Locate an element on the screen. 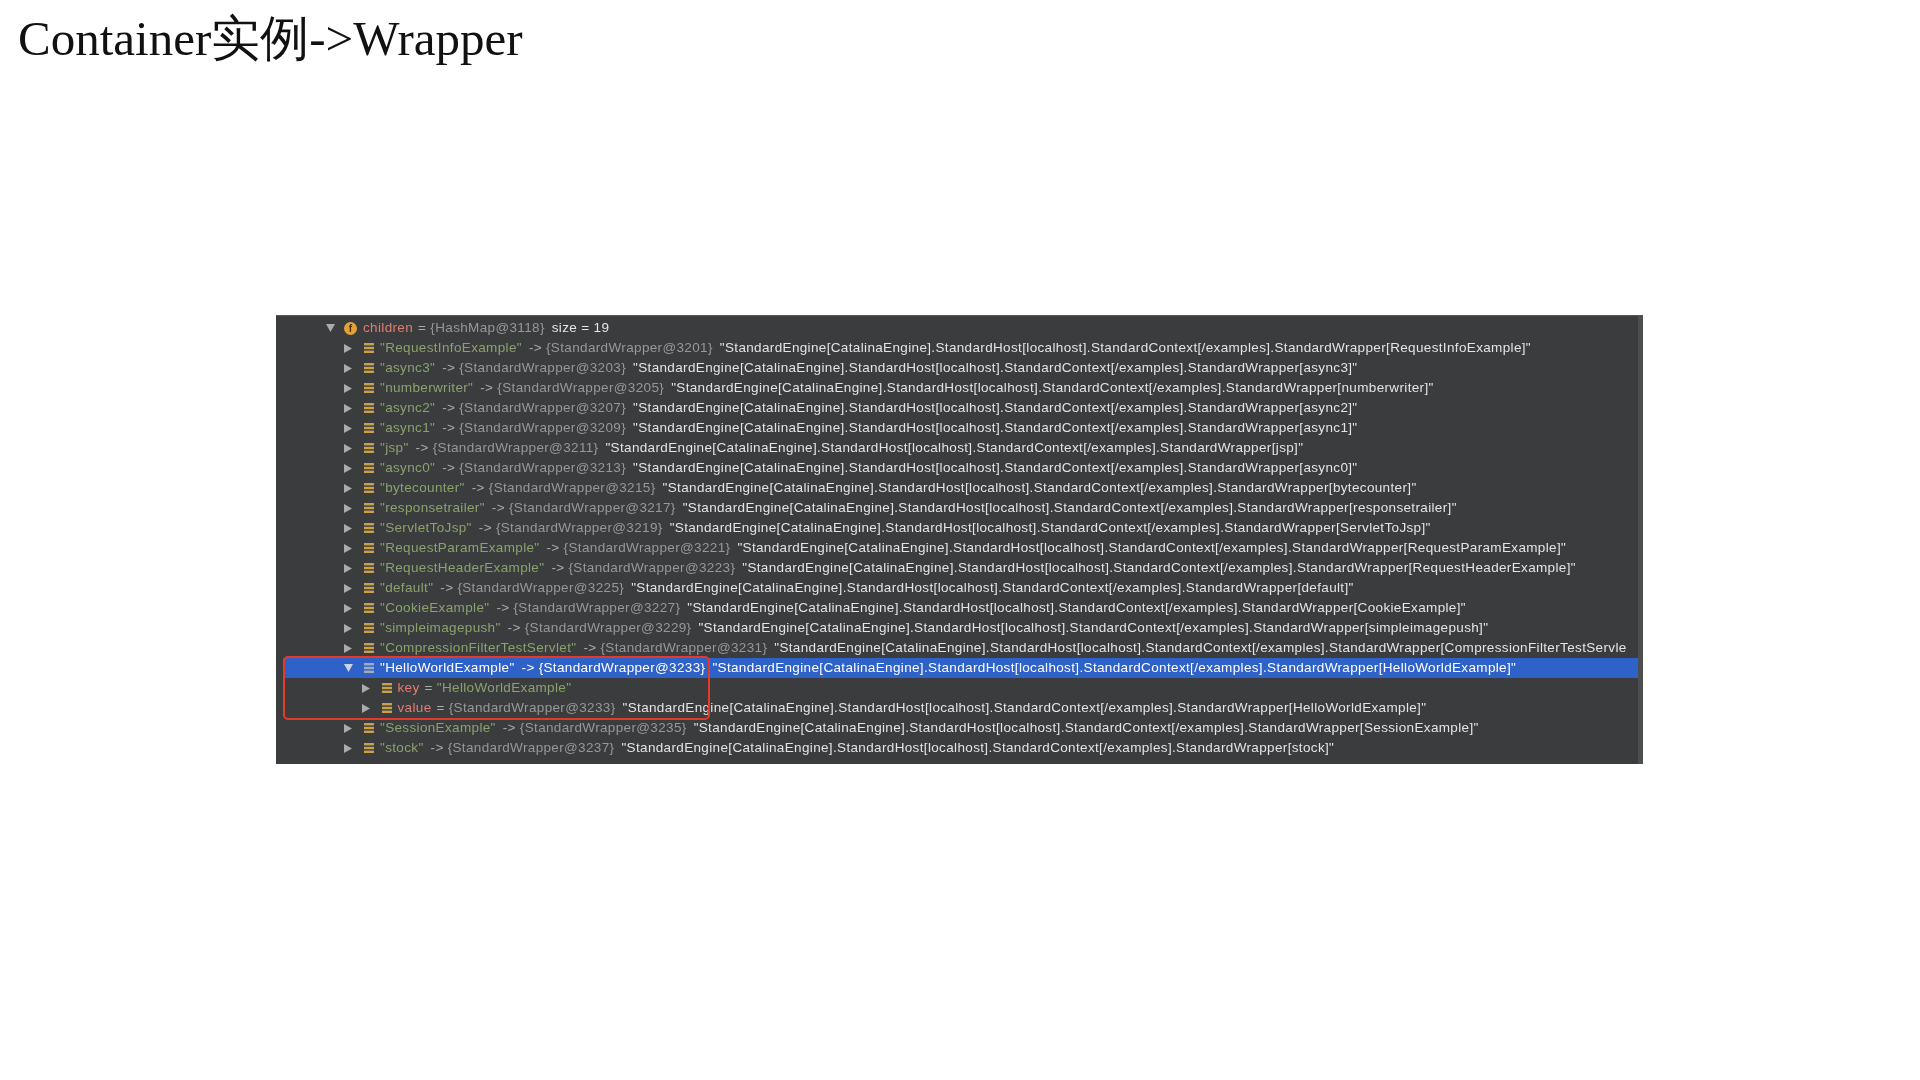  object-reference: {StandardWrapper@3205} is located at coordinates (581, 388).